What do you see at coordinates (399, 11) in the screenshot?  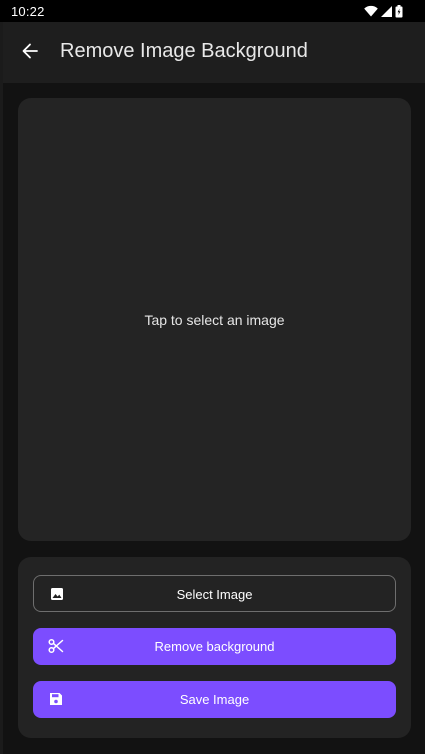 I see `battery-icon` at bounding box center [399, 11].